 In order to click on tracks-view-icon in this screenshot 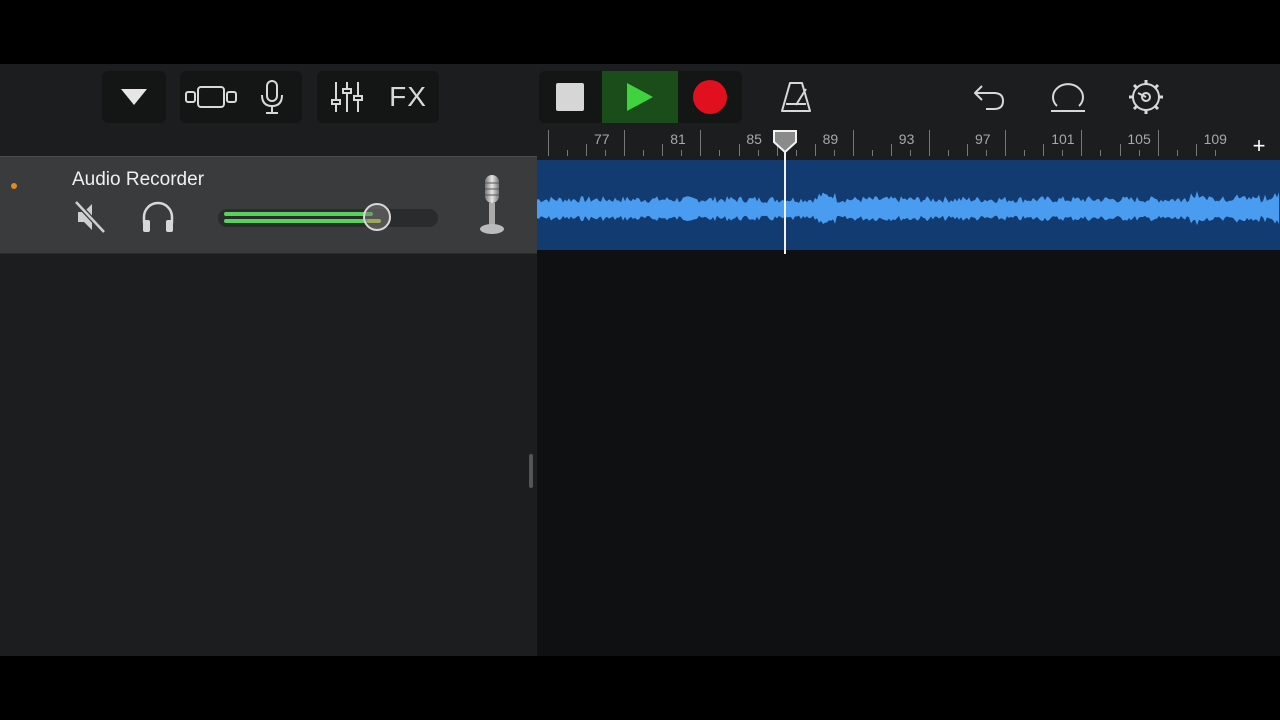, I will do `click(211, 97)`.